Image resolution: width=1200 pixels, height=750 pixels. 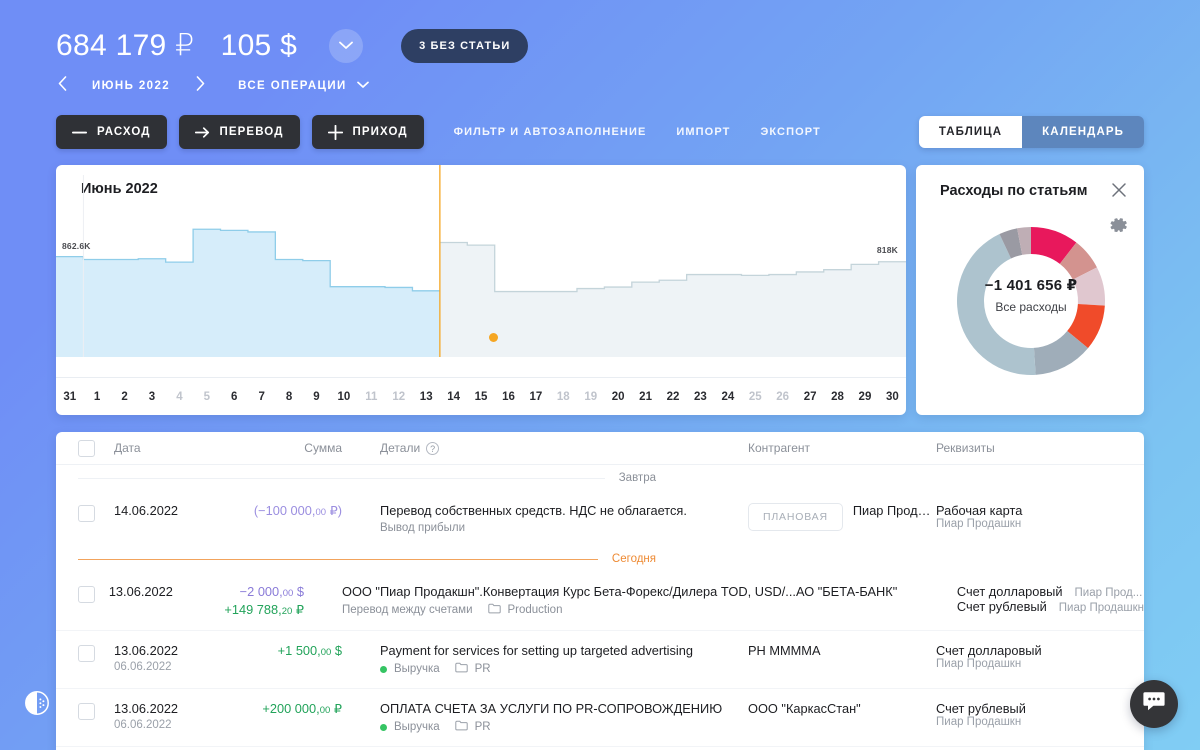 I want to click on balances-group: 684 179 ₽ 105 $ 3 БЕЗ СТАТЬИ, so click(x=292, y=45).